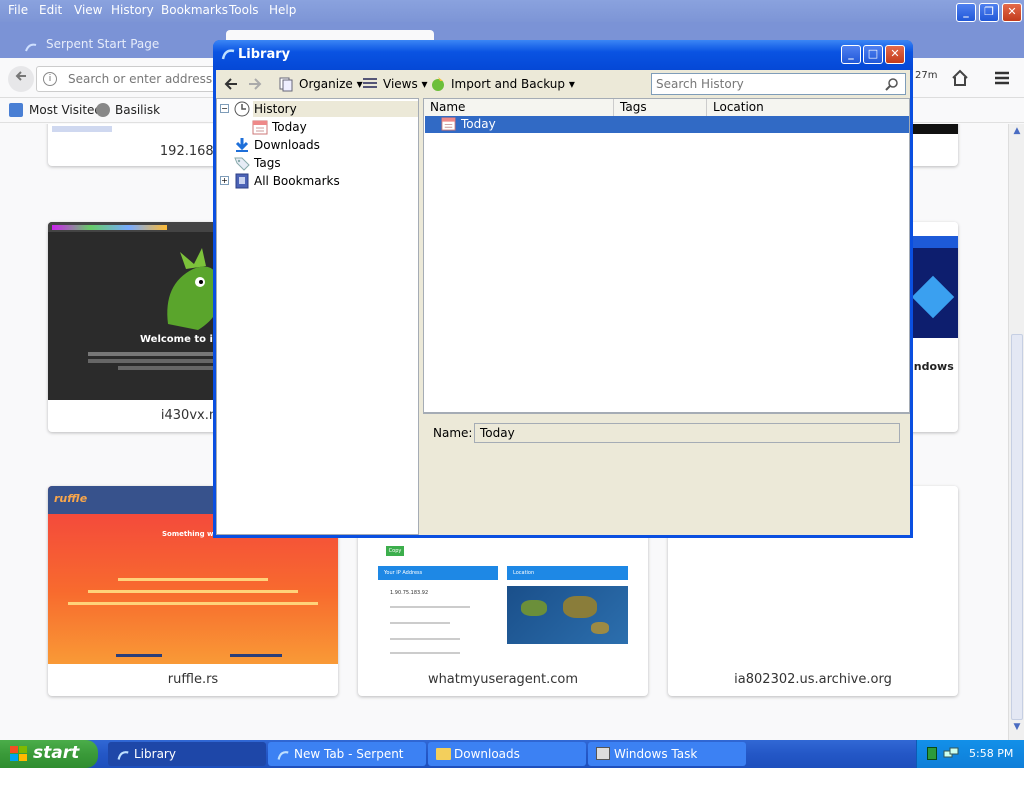  Describe the element at coordinates (193, 679) in the screenshot. I see `tile-label: ruffle.rs` at that location.